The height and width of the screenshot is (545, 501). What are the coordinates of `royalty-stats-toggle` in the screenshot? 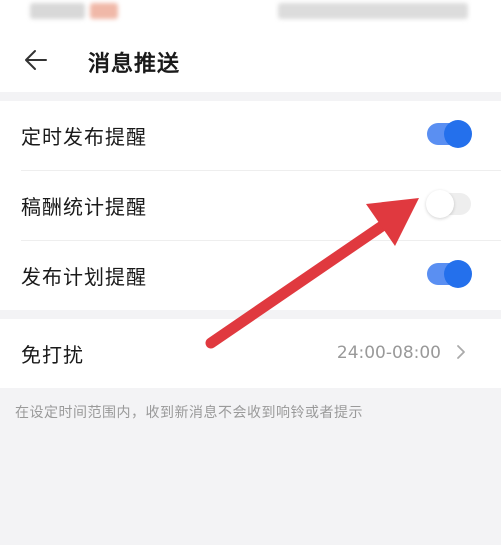 It's located at (448, 204).